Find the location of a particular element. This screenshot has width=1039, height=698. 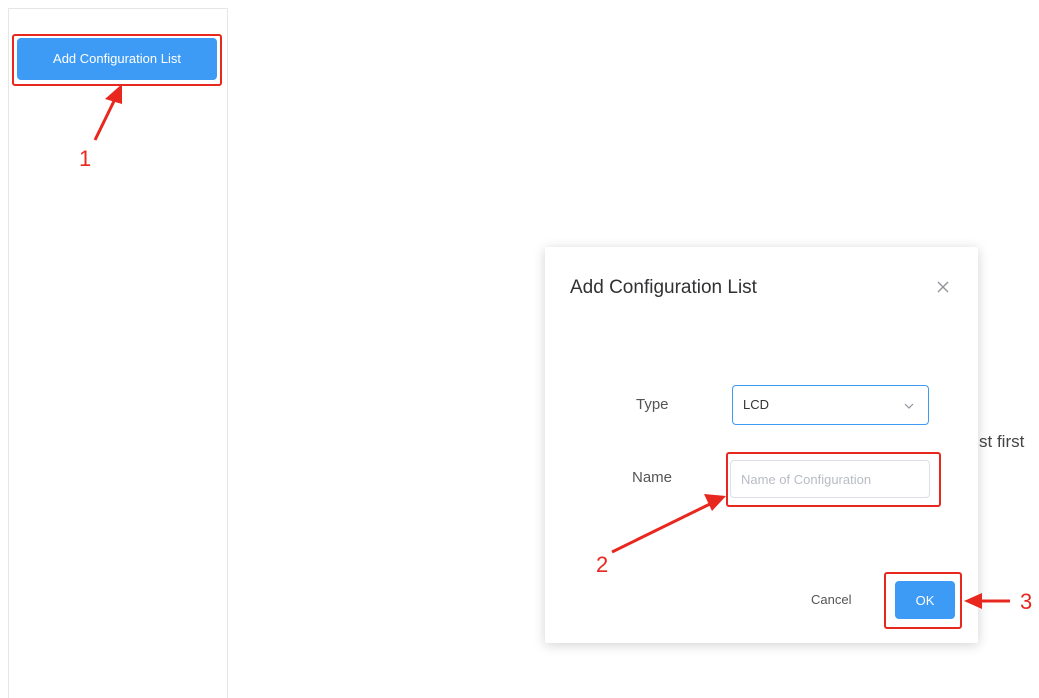

chevron-down-icon is located at coordinates (909, 406).